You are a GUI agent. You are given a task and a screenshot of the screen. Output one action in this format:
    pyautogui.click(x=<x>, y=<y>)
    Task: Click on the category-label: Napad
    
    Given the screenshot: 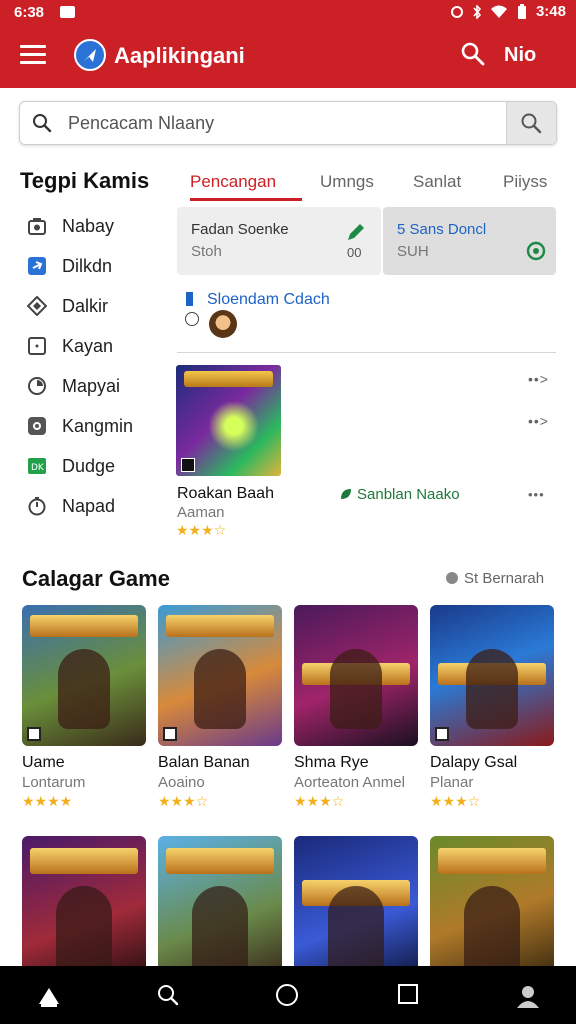 What is the action you would take?
    pyautogui.click(x=89, y=505)
    